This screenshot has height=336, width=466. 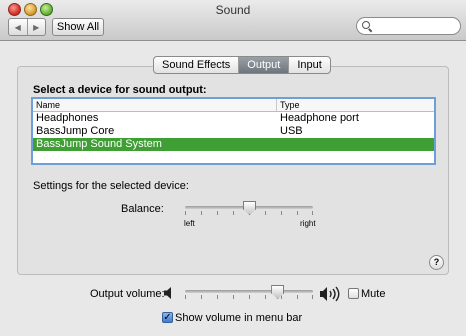 What do you see at coordinates (408, 26) in the screenshot?
I see `search-field` at bounding box center [408, 26].